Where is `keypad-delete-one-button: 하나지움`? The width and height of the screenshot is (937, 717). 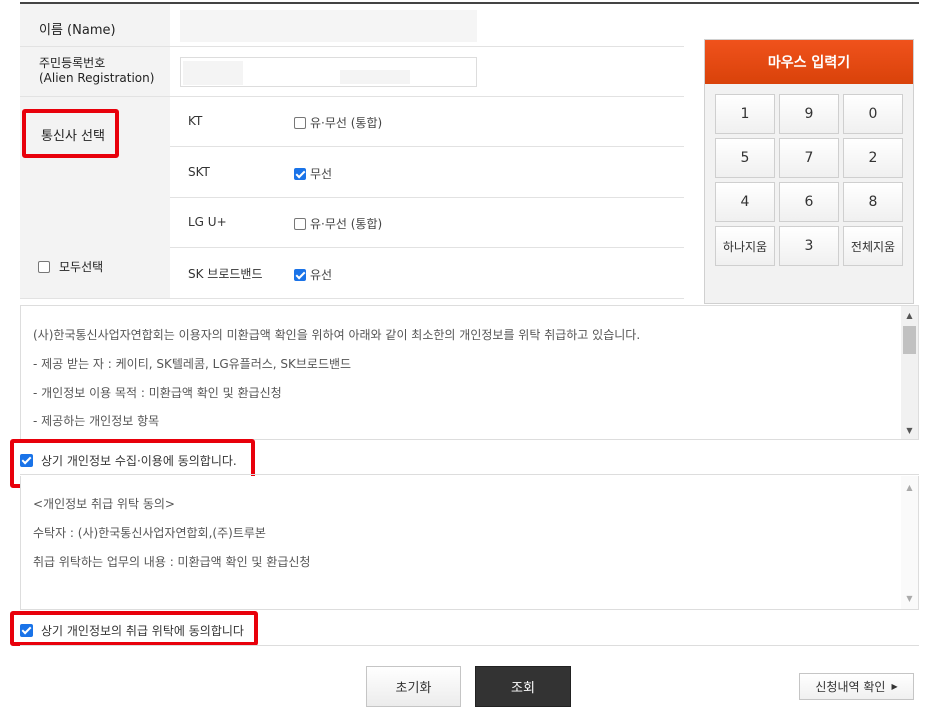
keypad-delete-one-button: 하나지움 is located at coordinates (745, 246).